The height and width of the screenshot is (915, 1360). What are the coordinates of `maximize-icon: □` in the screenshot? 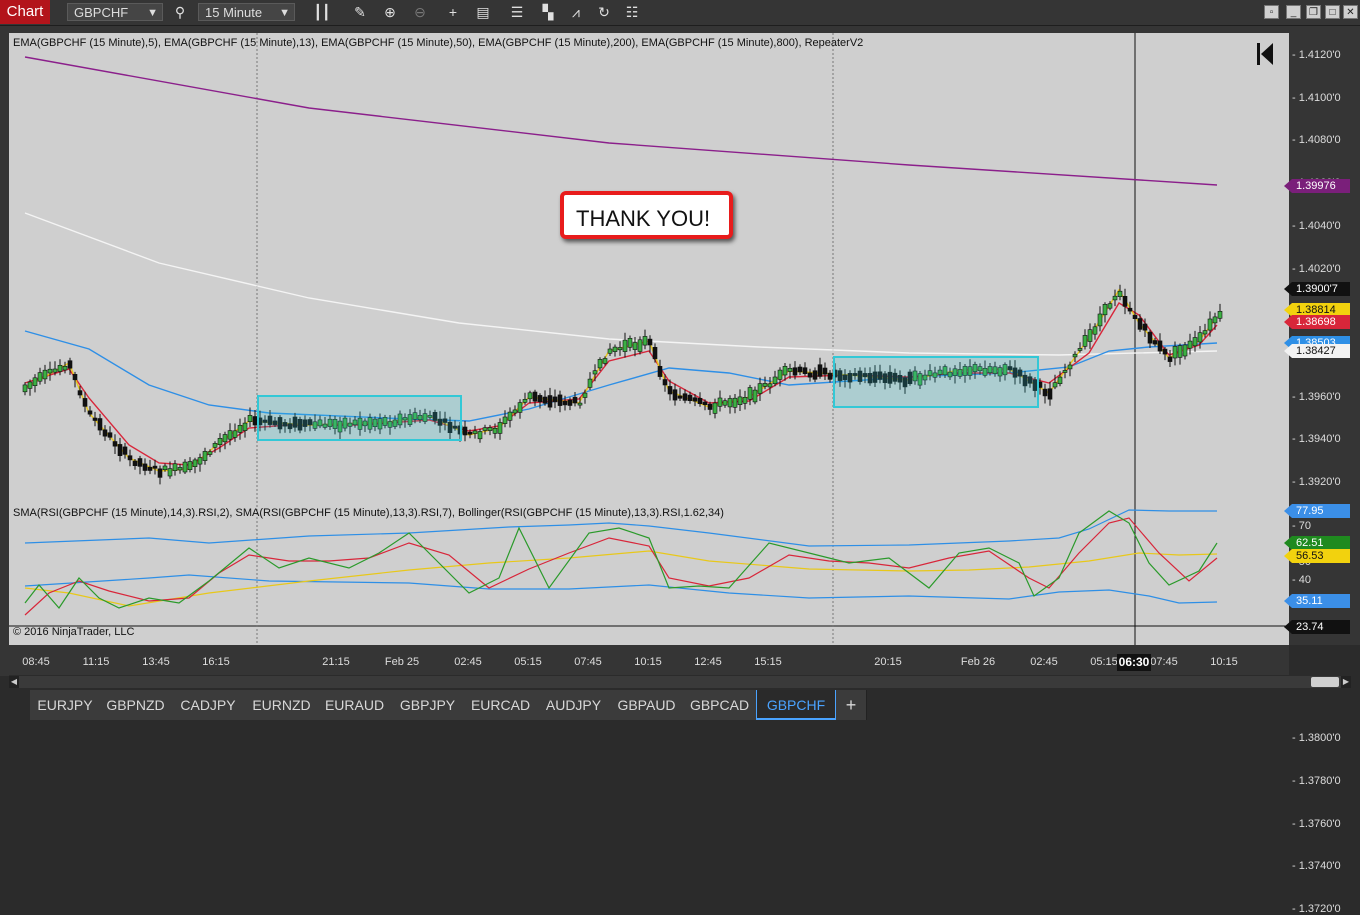 It's located at (1332, 12).